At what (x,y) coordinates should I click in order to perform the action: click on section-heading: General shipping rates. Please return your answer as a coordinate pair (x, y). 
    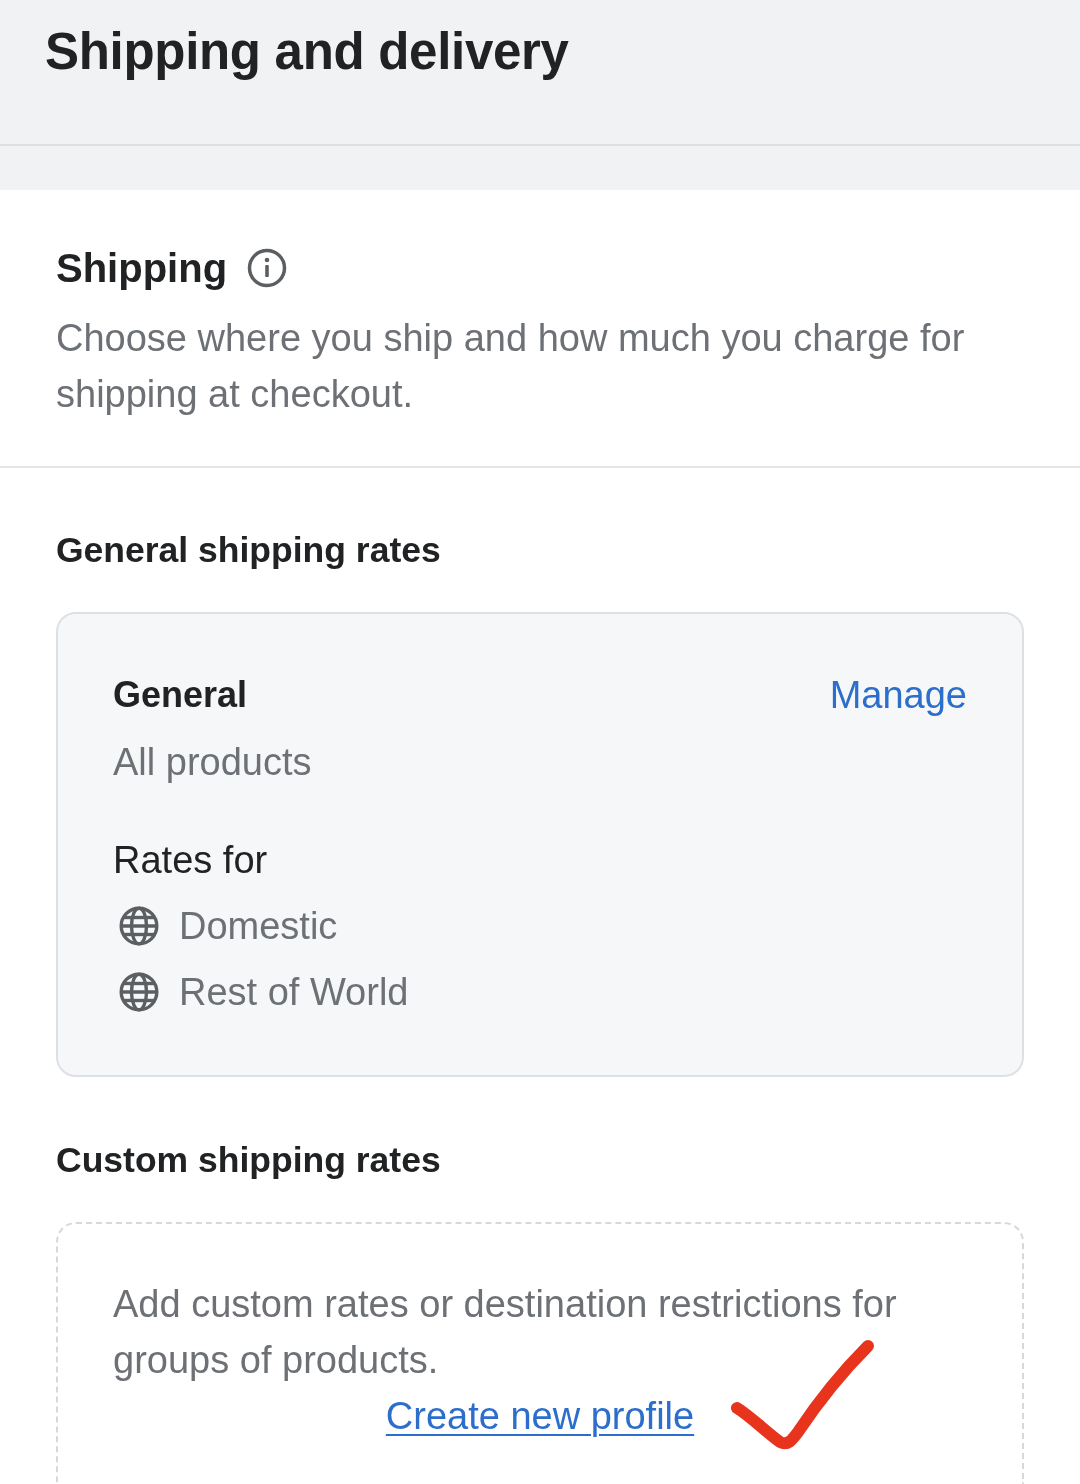
    Looking at the image, I should click on (248, 550).